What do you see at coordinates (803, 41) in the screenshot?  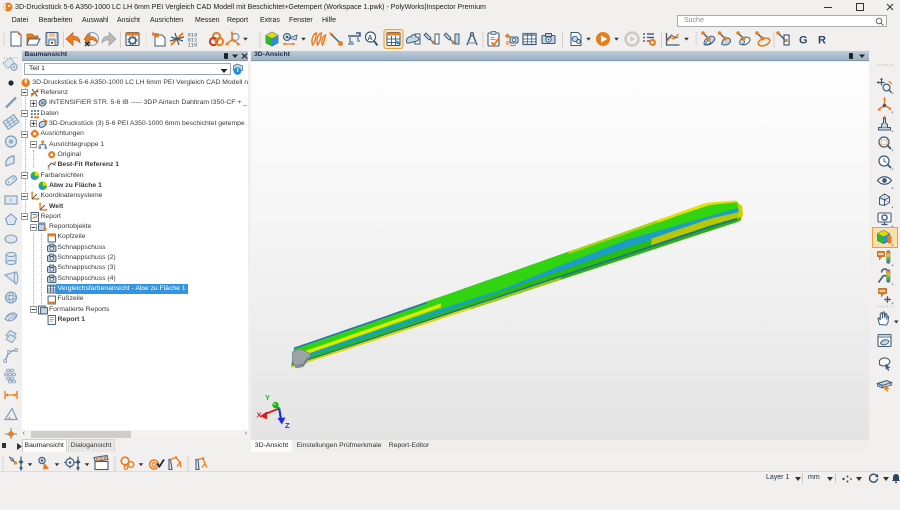 I see `svg-text: G` at bounding box center [803, 41].